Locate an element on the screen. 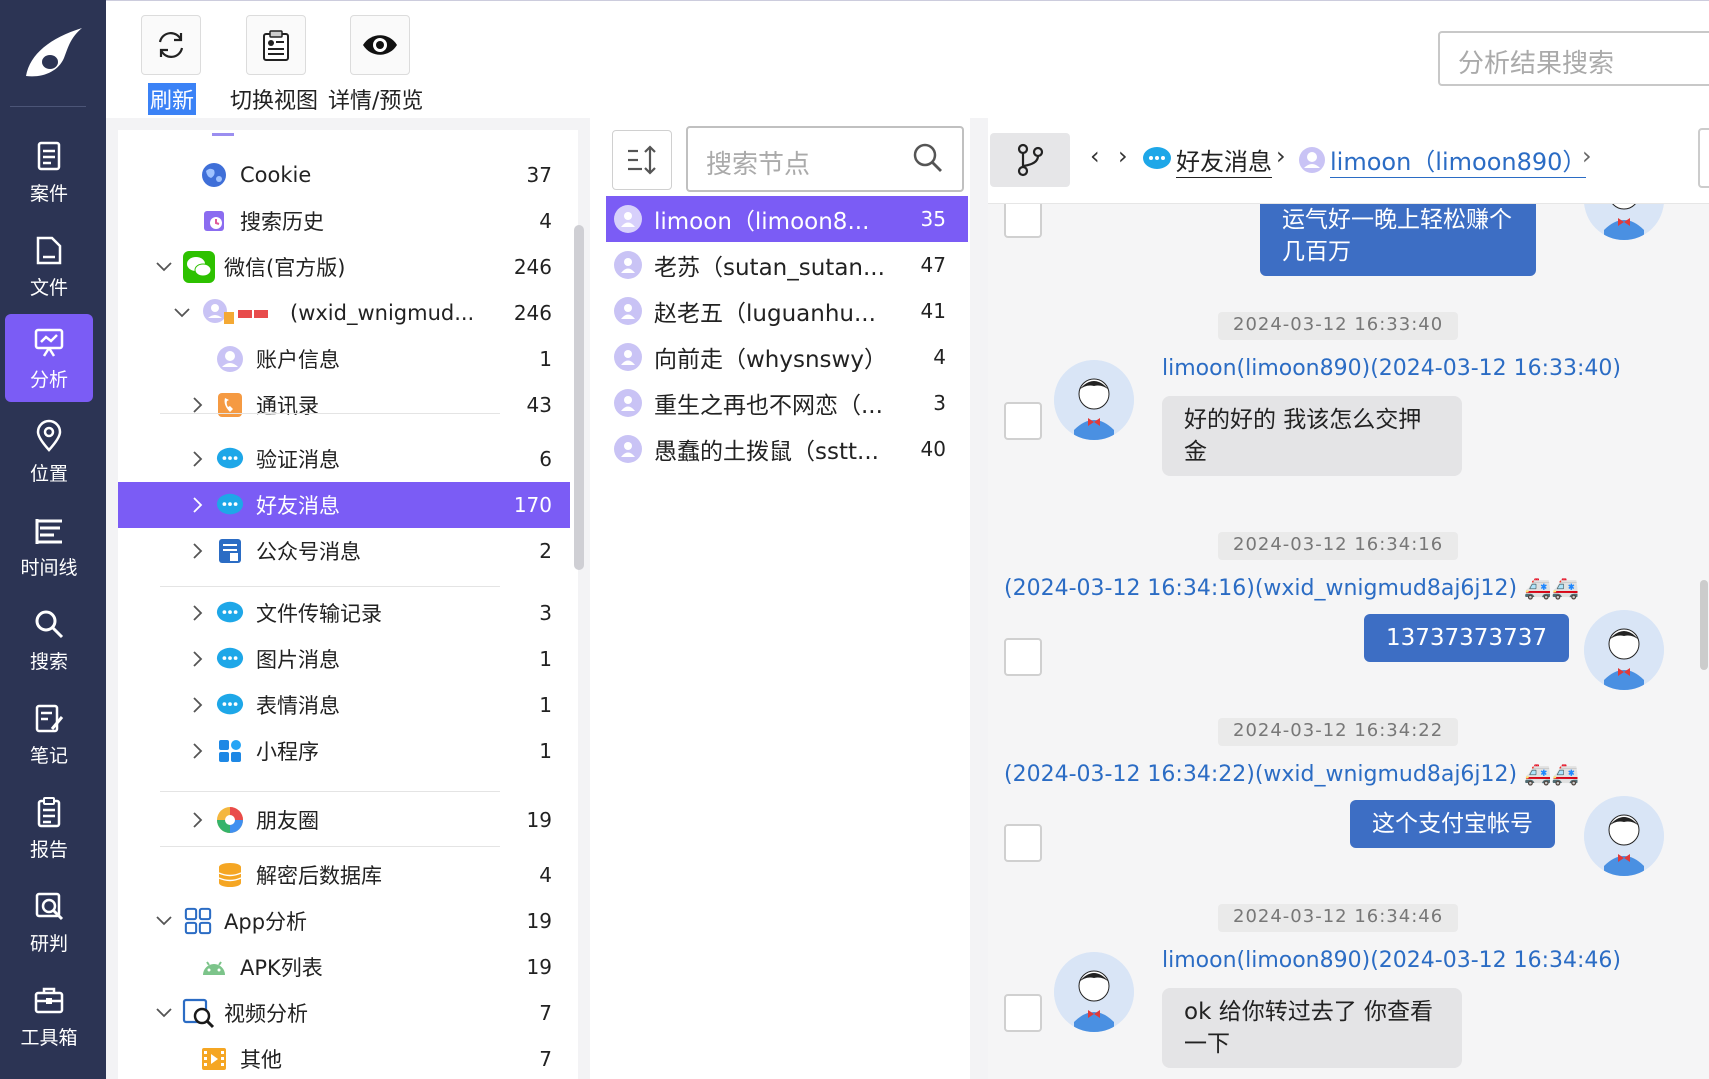 The height and width of the screenshot is (1079, 1709). node-item: limoon（limoon8... 35 is located at coordinates (787, 219).